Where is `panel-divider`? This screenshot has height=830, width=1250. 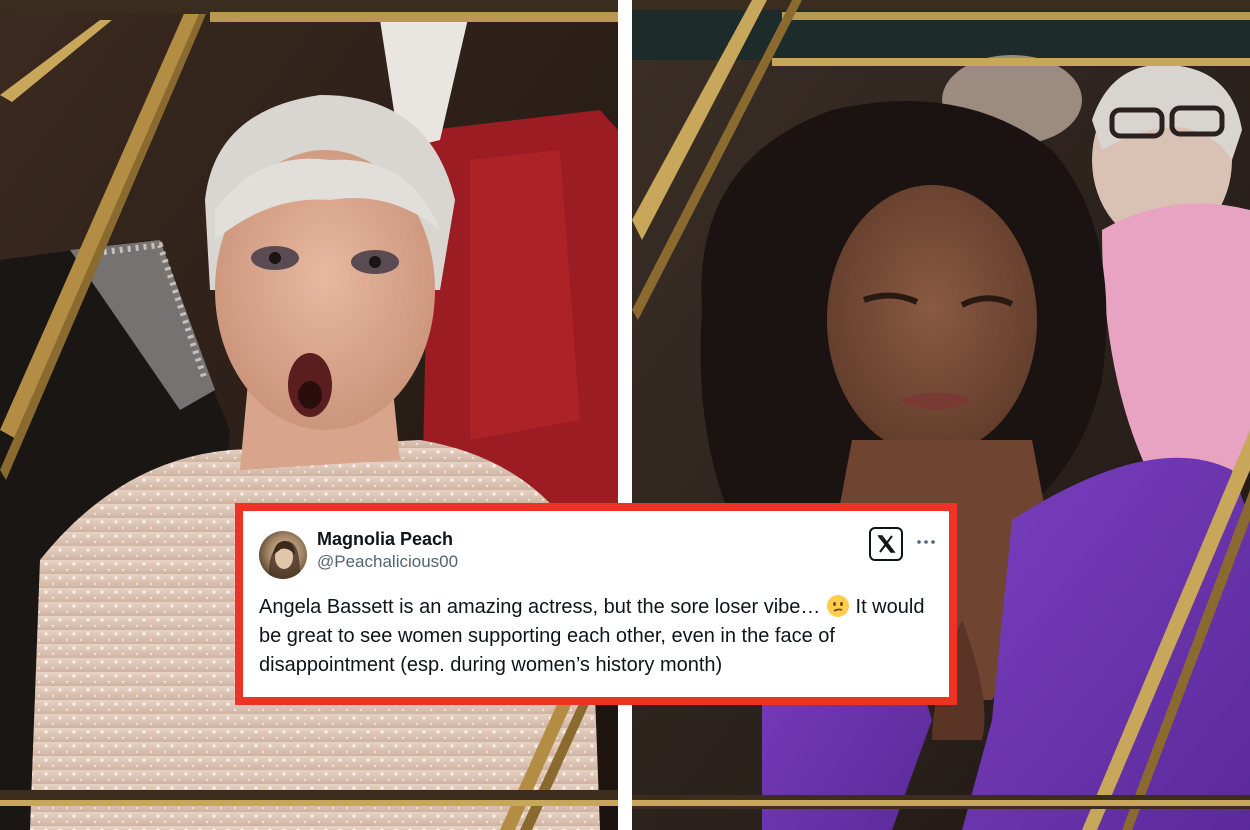 panel-divider is located at coordinates (625, 415).